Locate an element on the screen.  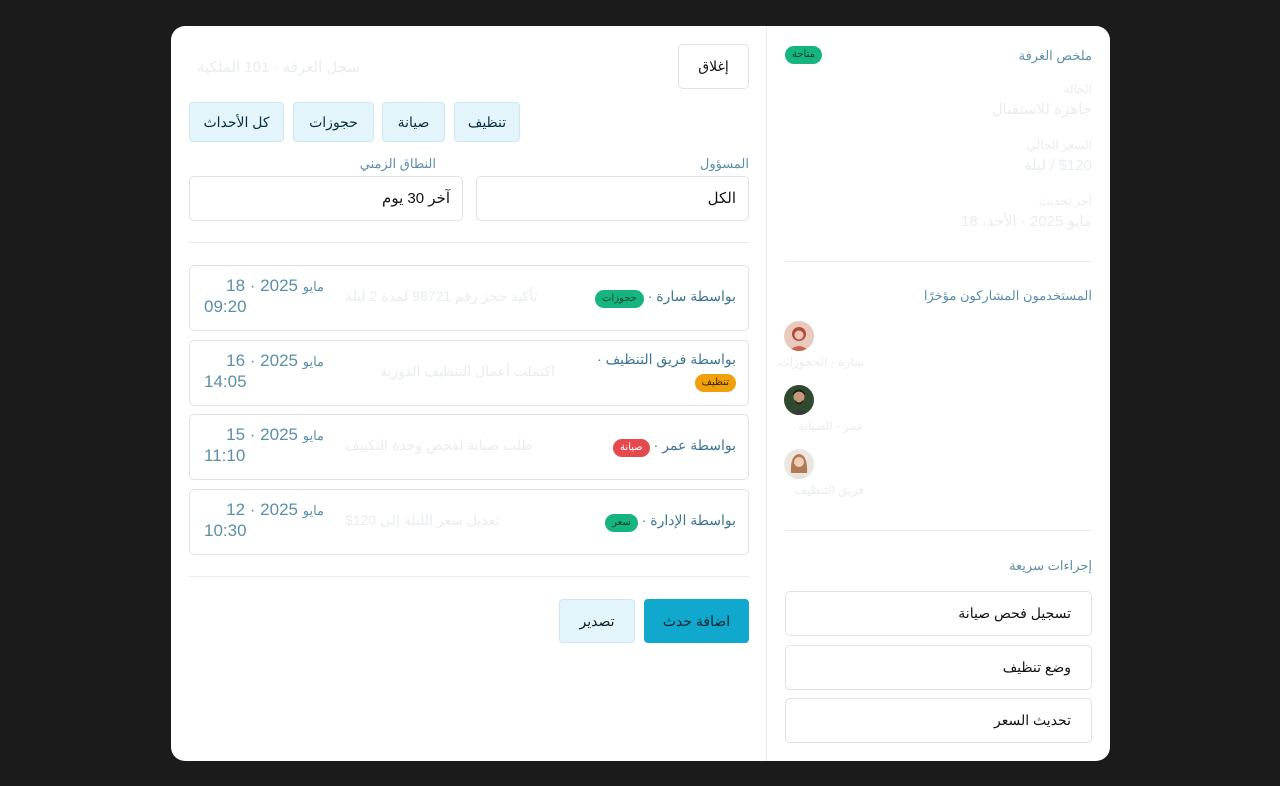
room-summary-header: ملخص الغرفة متاحة is located at coordinates (938, 57).